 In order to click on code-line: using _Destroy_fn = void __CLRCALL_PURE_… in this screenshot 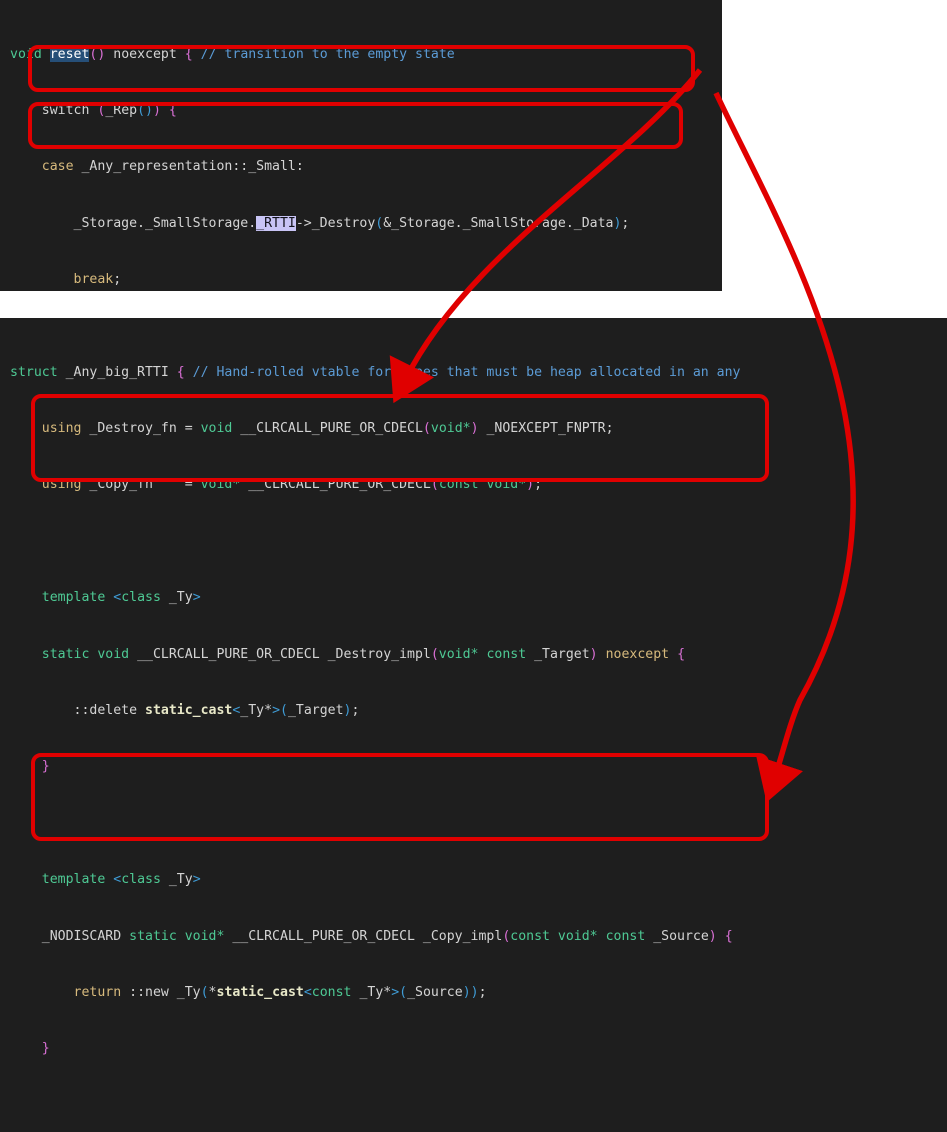, I will do `click(327, 428)`.